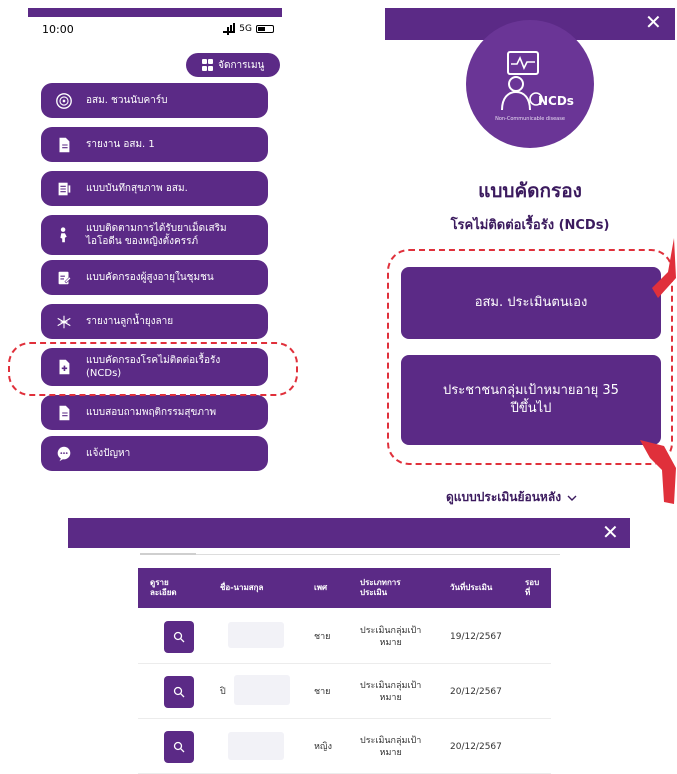 Image resolution: width=677 pixels, height=774 pixels. Describe the element at coordinates (64, 145) in the screenshot. I see `document-icon` at that location.